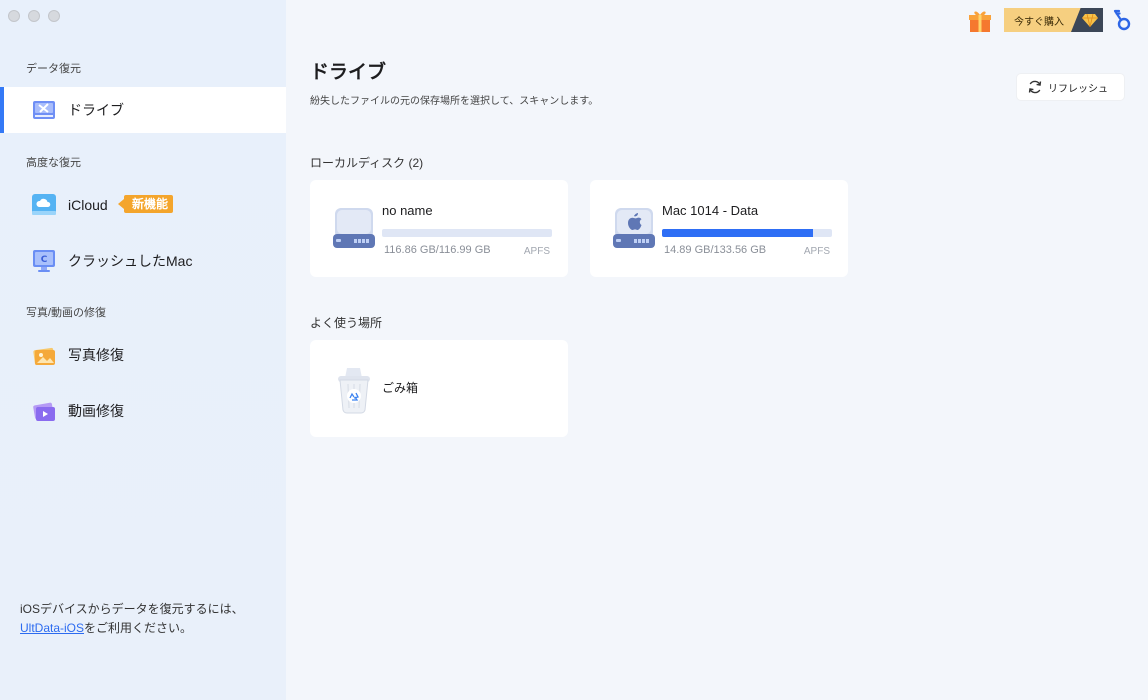  What do you see at coordinates (719, 228) in the screenshot?
I see `disk-card: Mac 1014 - Data 14.89 GB/133.56 GB APFS` at bounding box center [719, 228].